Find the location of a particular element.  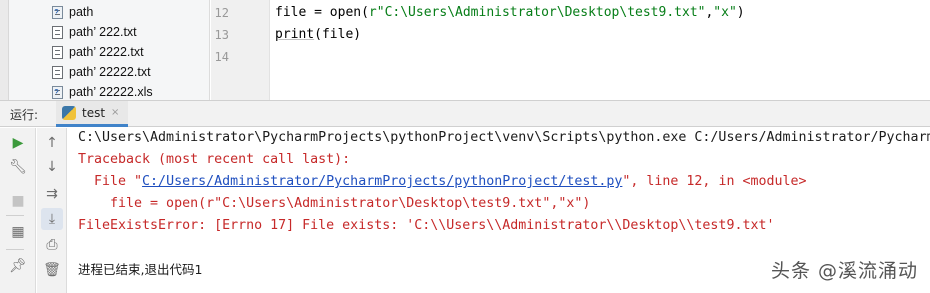

run-icon: ▶ is located at coordinates (18, 143).